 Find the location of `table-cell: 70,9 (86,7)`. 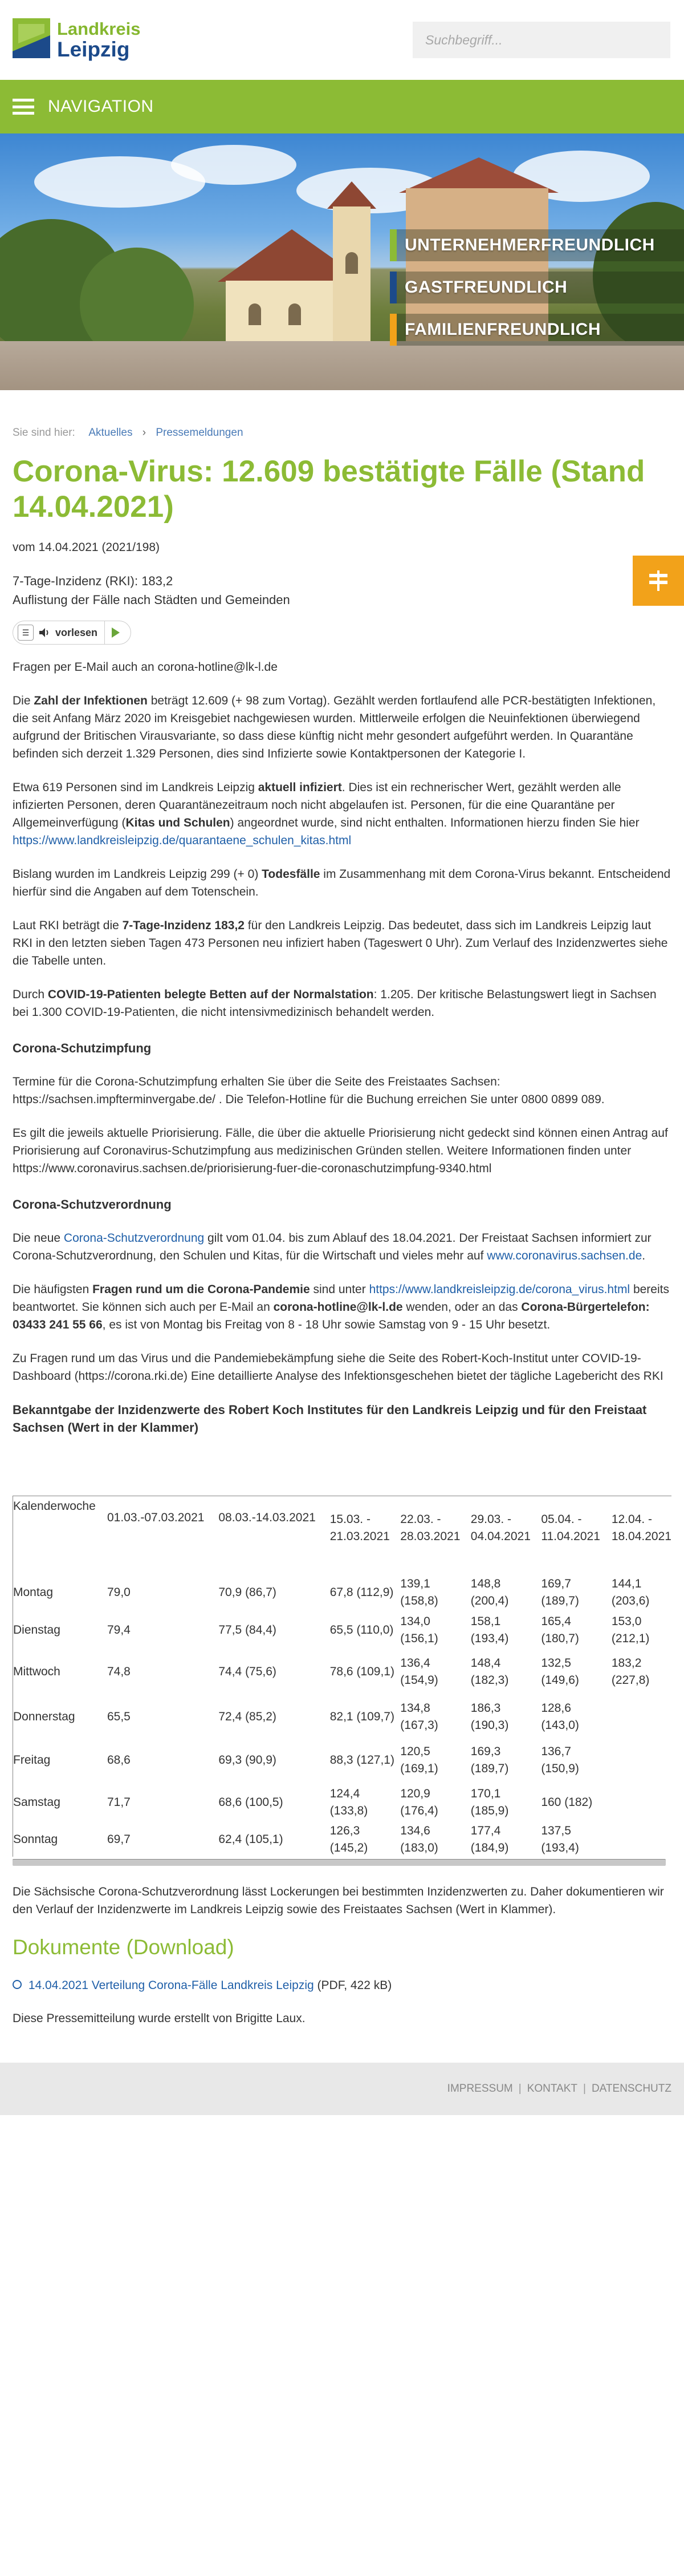

table-cell: 70,9 (86,7) is located at coordinates (247, 1592).